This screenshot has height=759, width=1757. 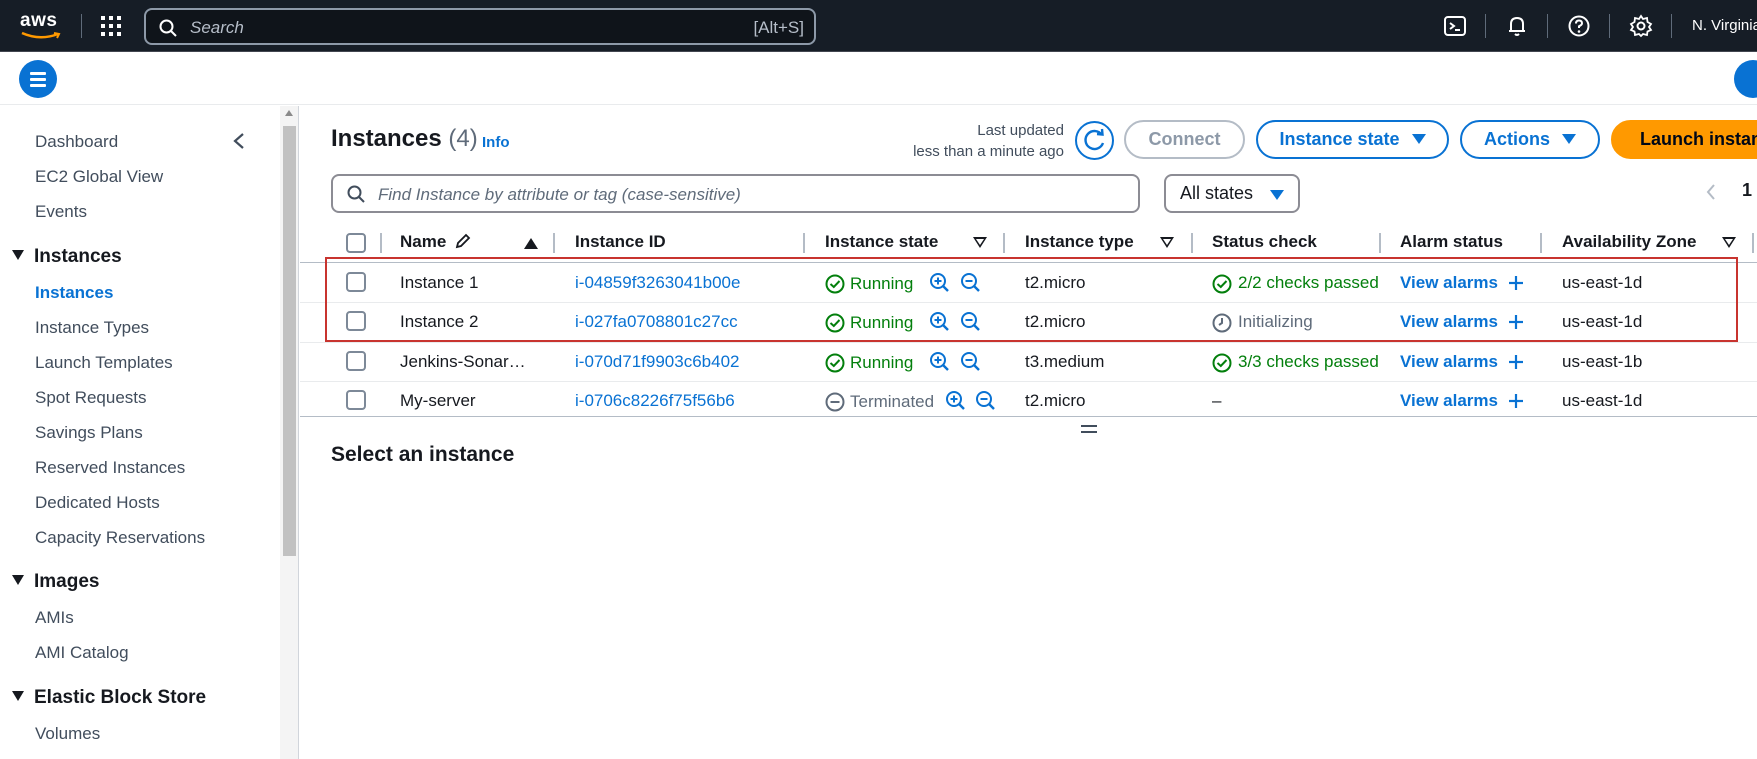 What do you see at coordinates (99, 177) in the screenshot?
I see `sidebar-item-global-view: EC2 Global View` at bounding box center [99, 177].